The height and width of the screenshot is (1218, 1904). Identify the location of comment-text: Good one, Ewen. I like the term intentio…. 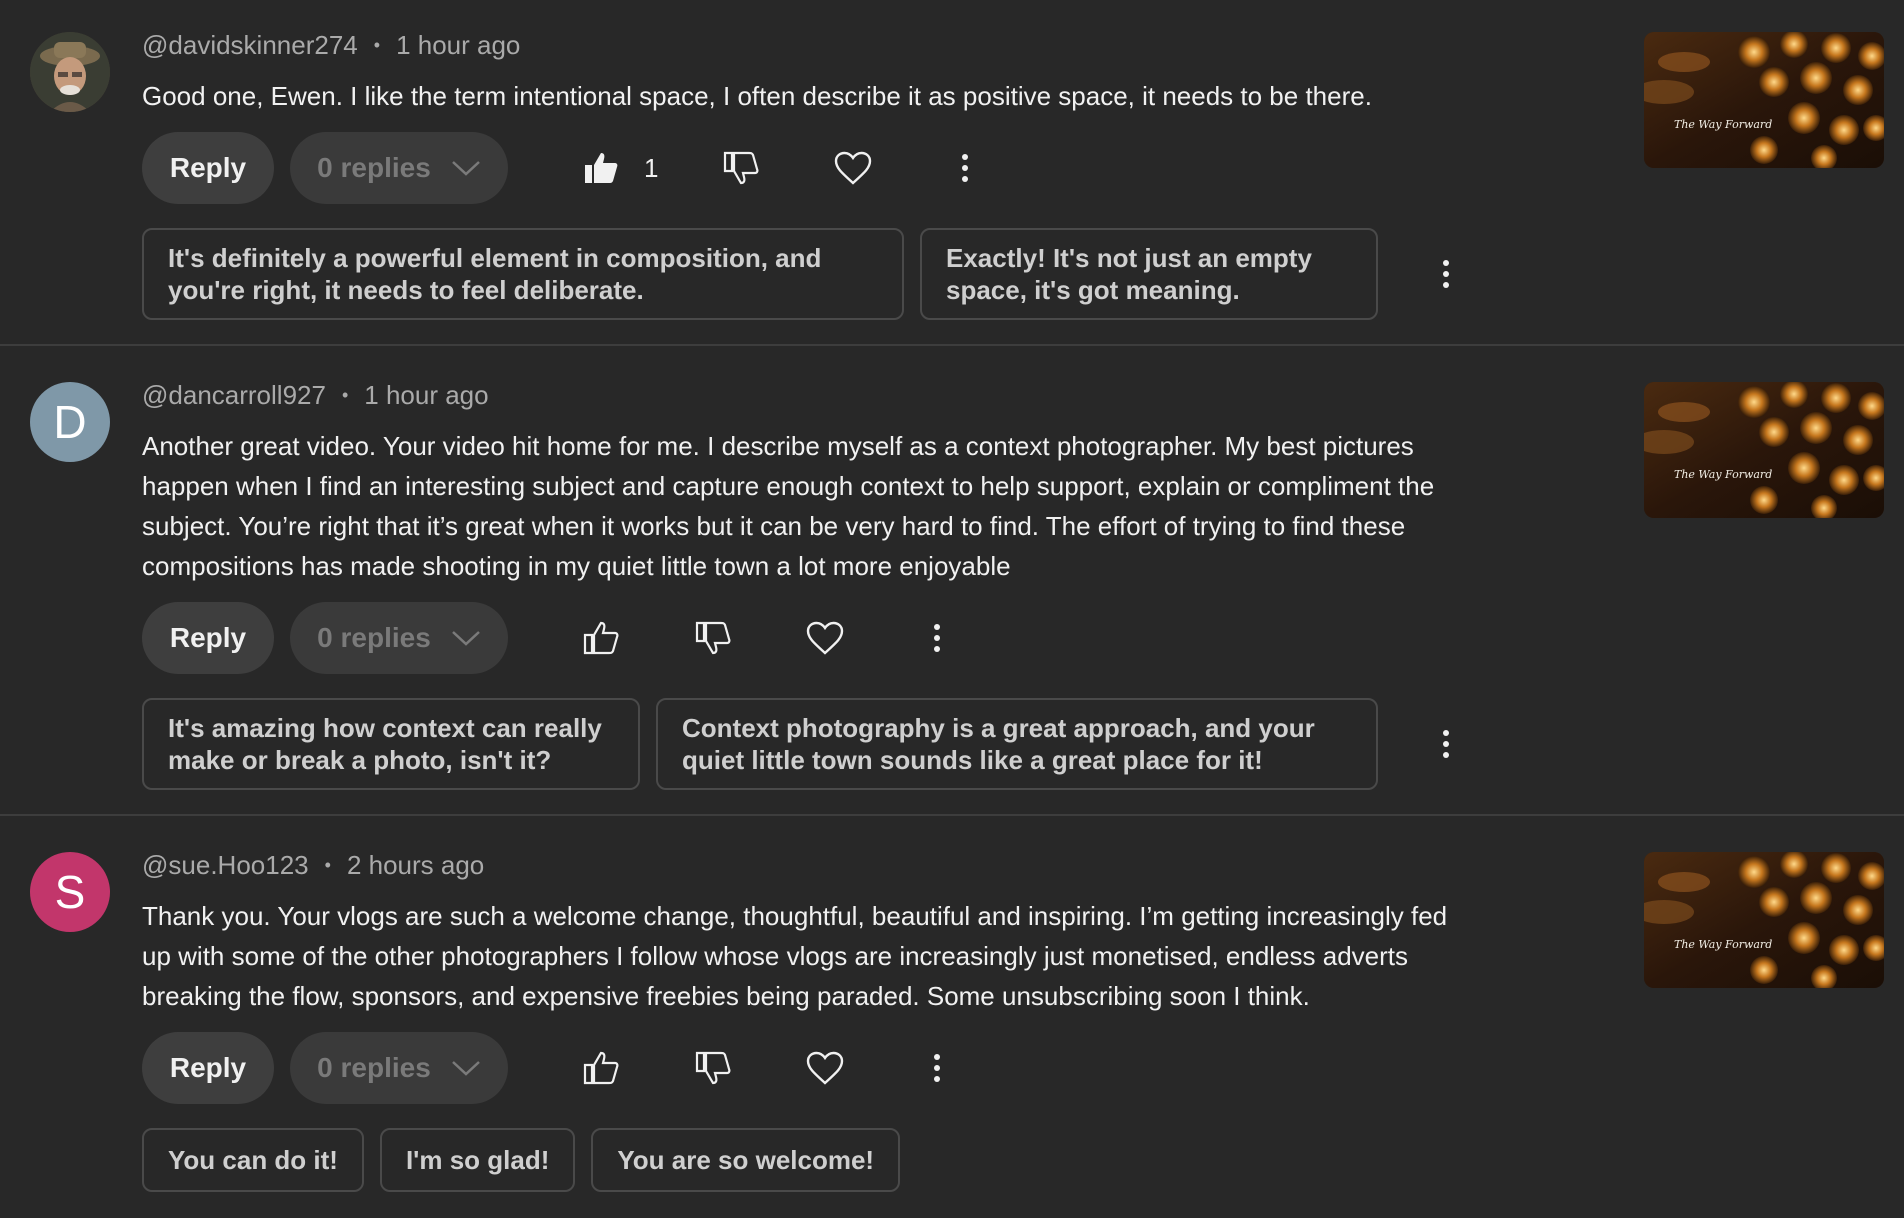
(757, 96).